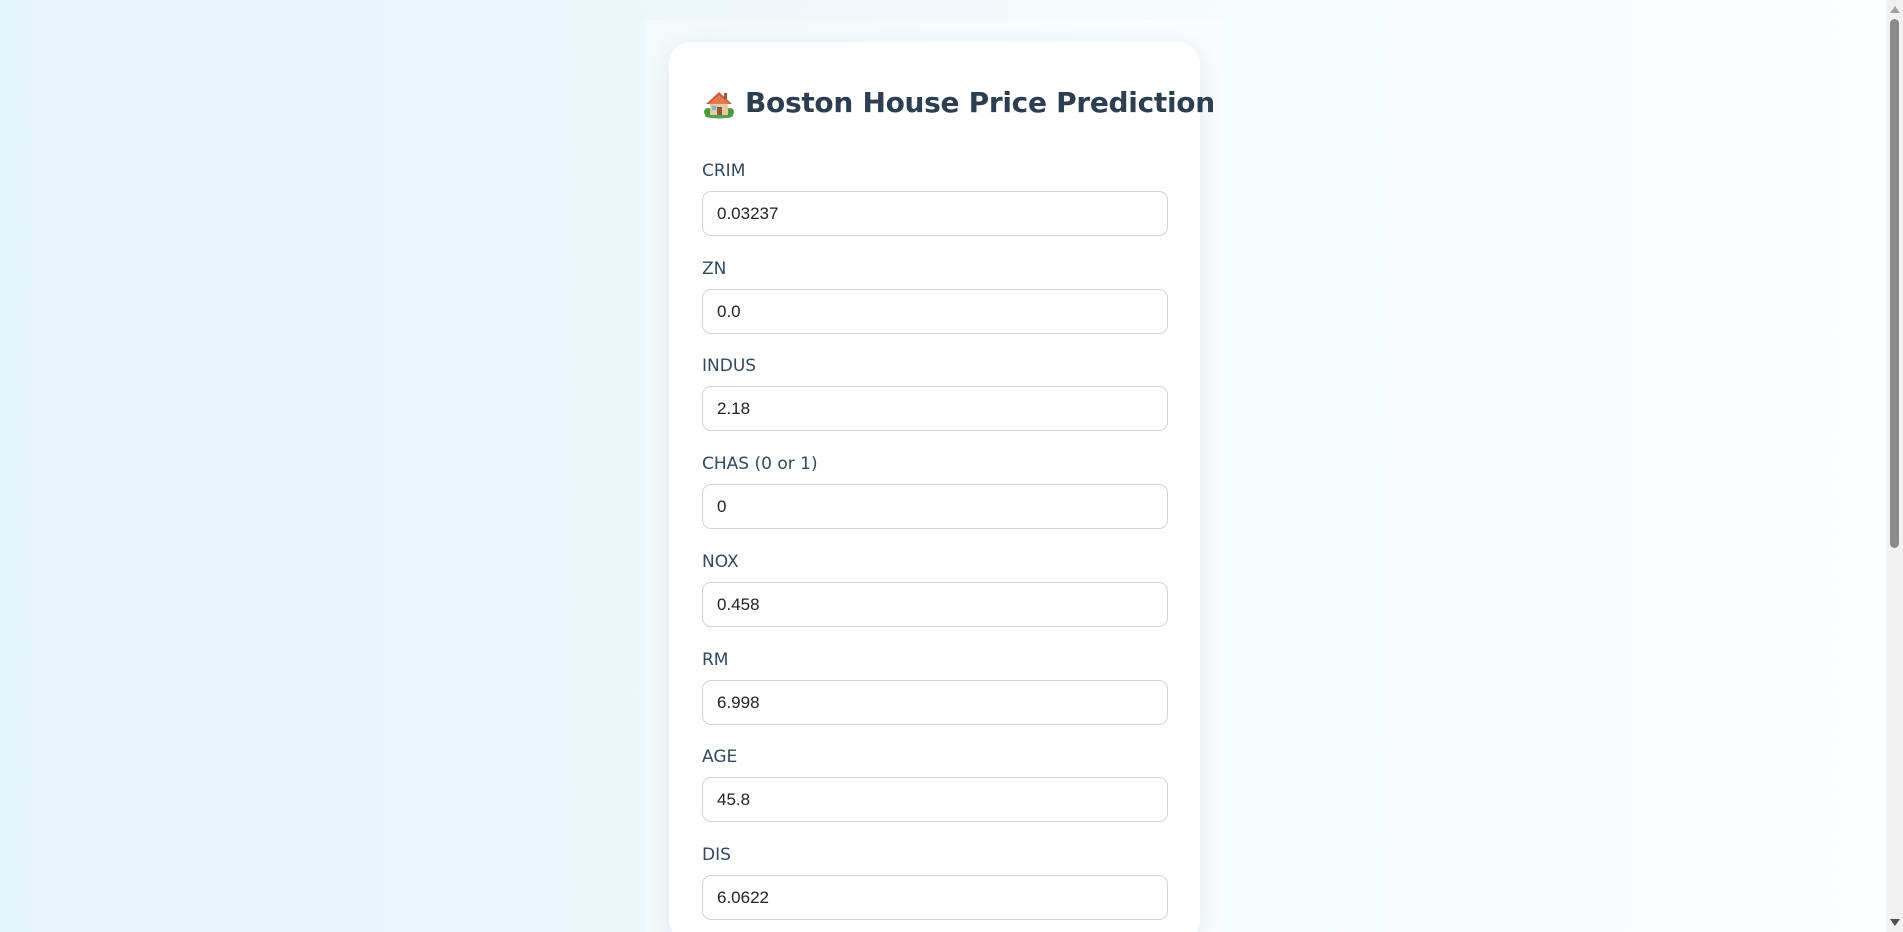 The height and width of the screenshot is (932, 1903). Describe the element at coordinates (935, 506) in the screenshot. I see `chas-input` at that location.